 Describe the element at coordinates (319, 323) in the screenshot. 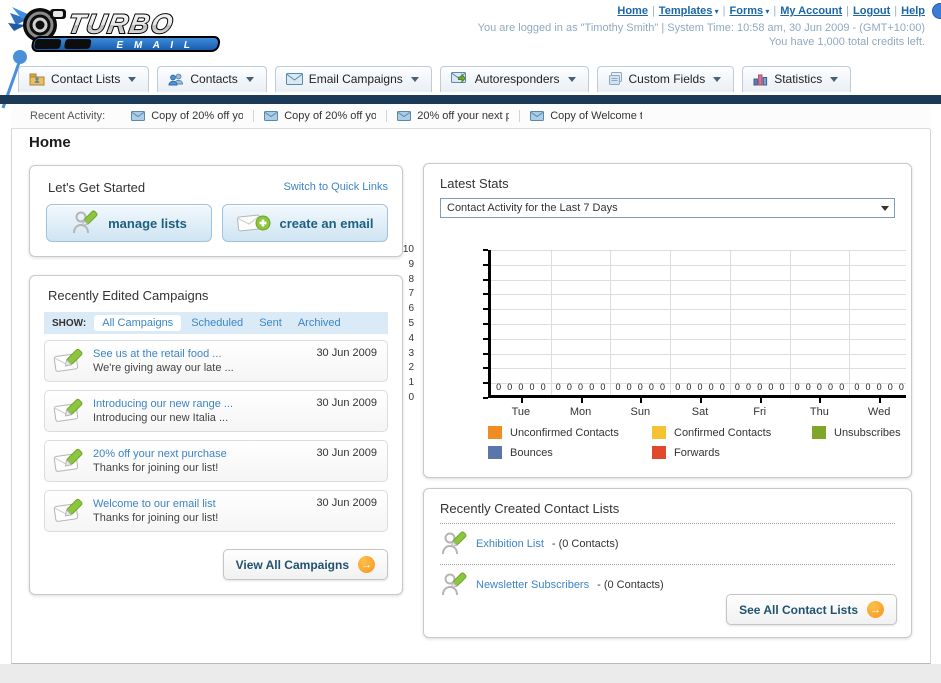

I see `filter-archived: Archived` at that location.